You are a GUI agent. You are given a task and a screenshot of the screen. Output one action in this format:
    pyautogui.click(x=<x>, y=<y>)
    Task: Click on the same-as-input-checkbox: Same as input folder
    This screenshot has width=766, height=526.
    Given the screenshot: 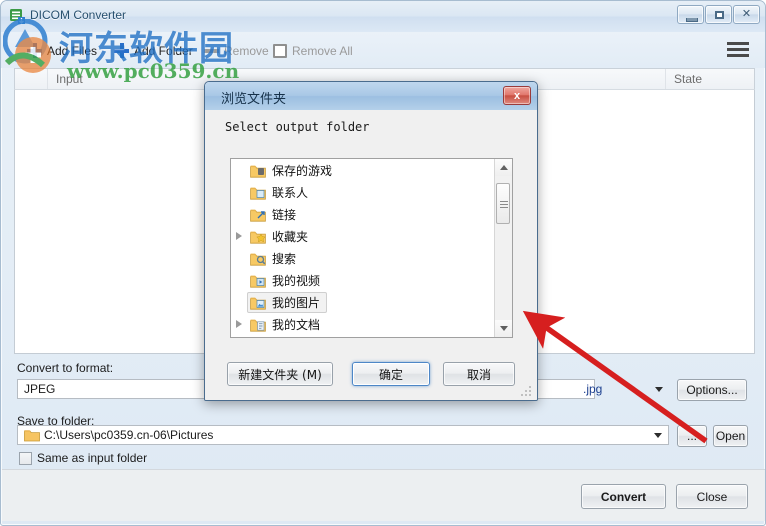 What is the action you would take?
    pyautogui.click(x=83, y=458)
    